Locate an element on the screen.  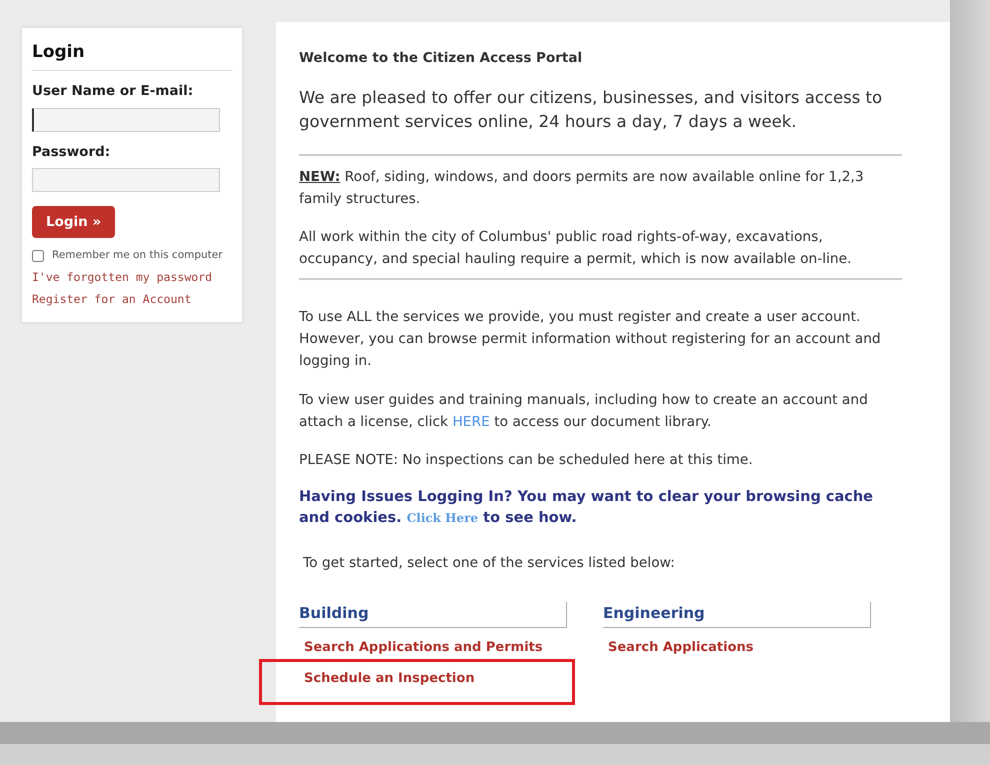
username-field is located at coordinates (126, 120).